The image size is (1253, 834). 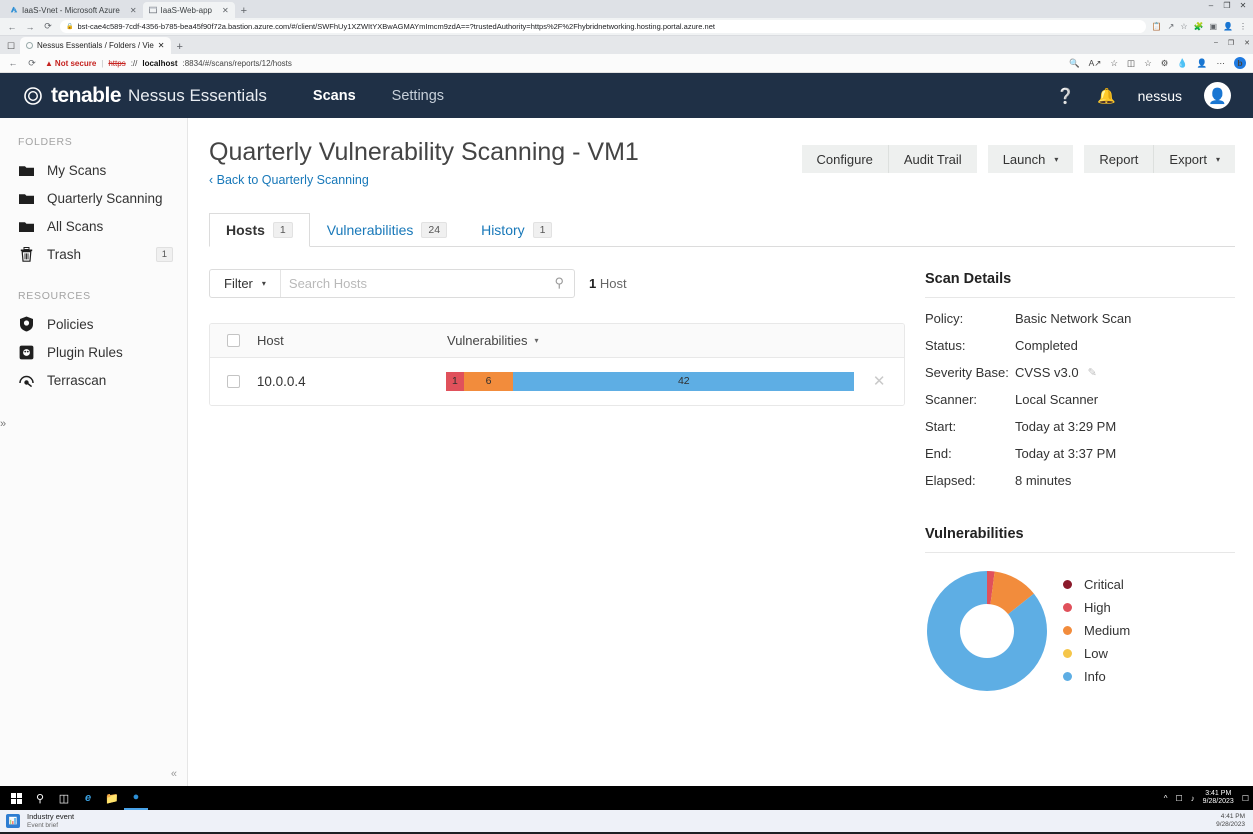 I want to click on vulnerability-donut-chart, so click(x=987, y=631).